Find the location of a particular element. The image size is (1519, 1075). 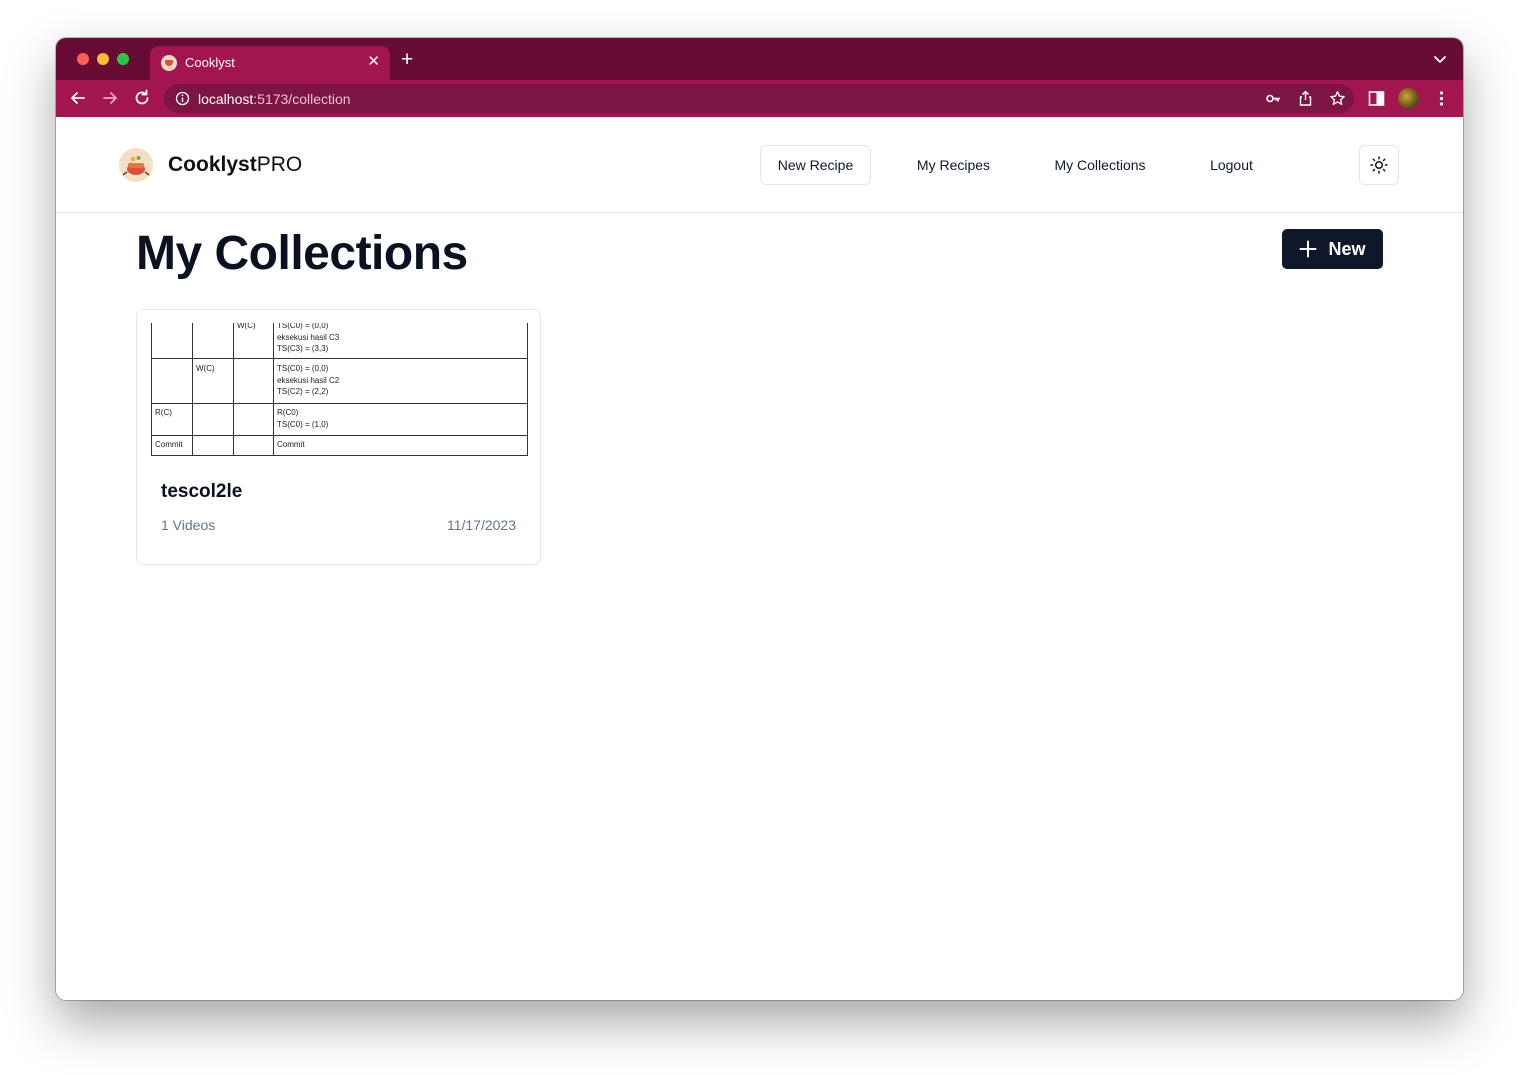

tab-strip: Cooklyst ✕ + is located at coordinates (759, 59).